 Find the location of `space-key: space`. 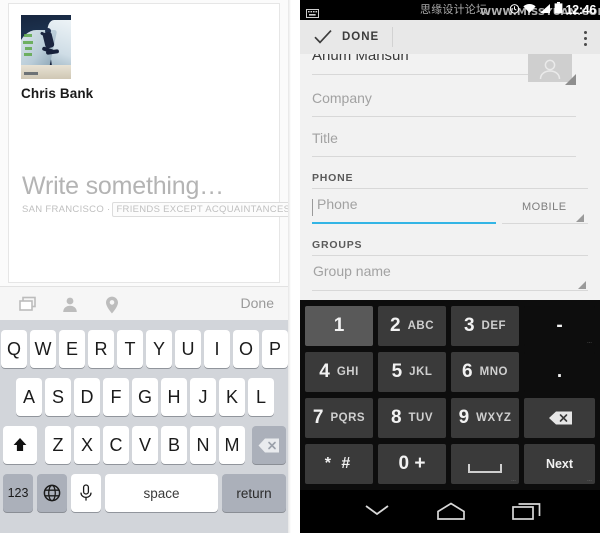

space-key: space is located at coordinates (161, 493).